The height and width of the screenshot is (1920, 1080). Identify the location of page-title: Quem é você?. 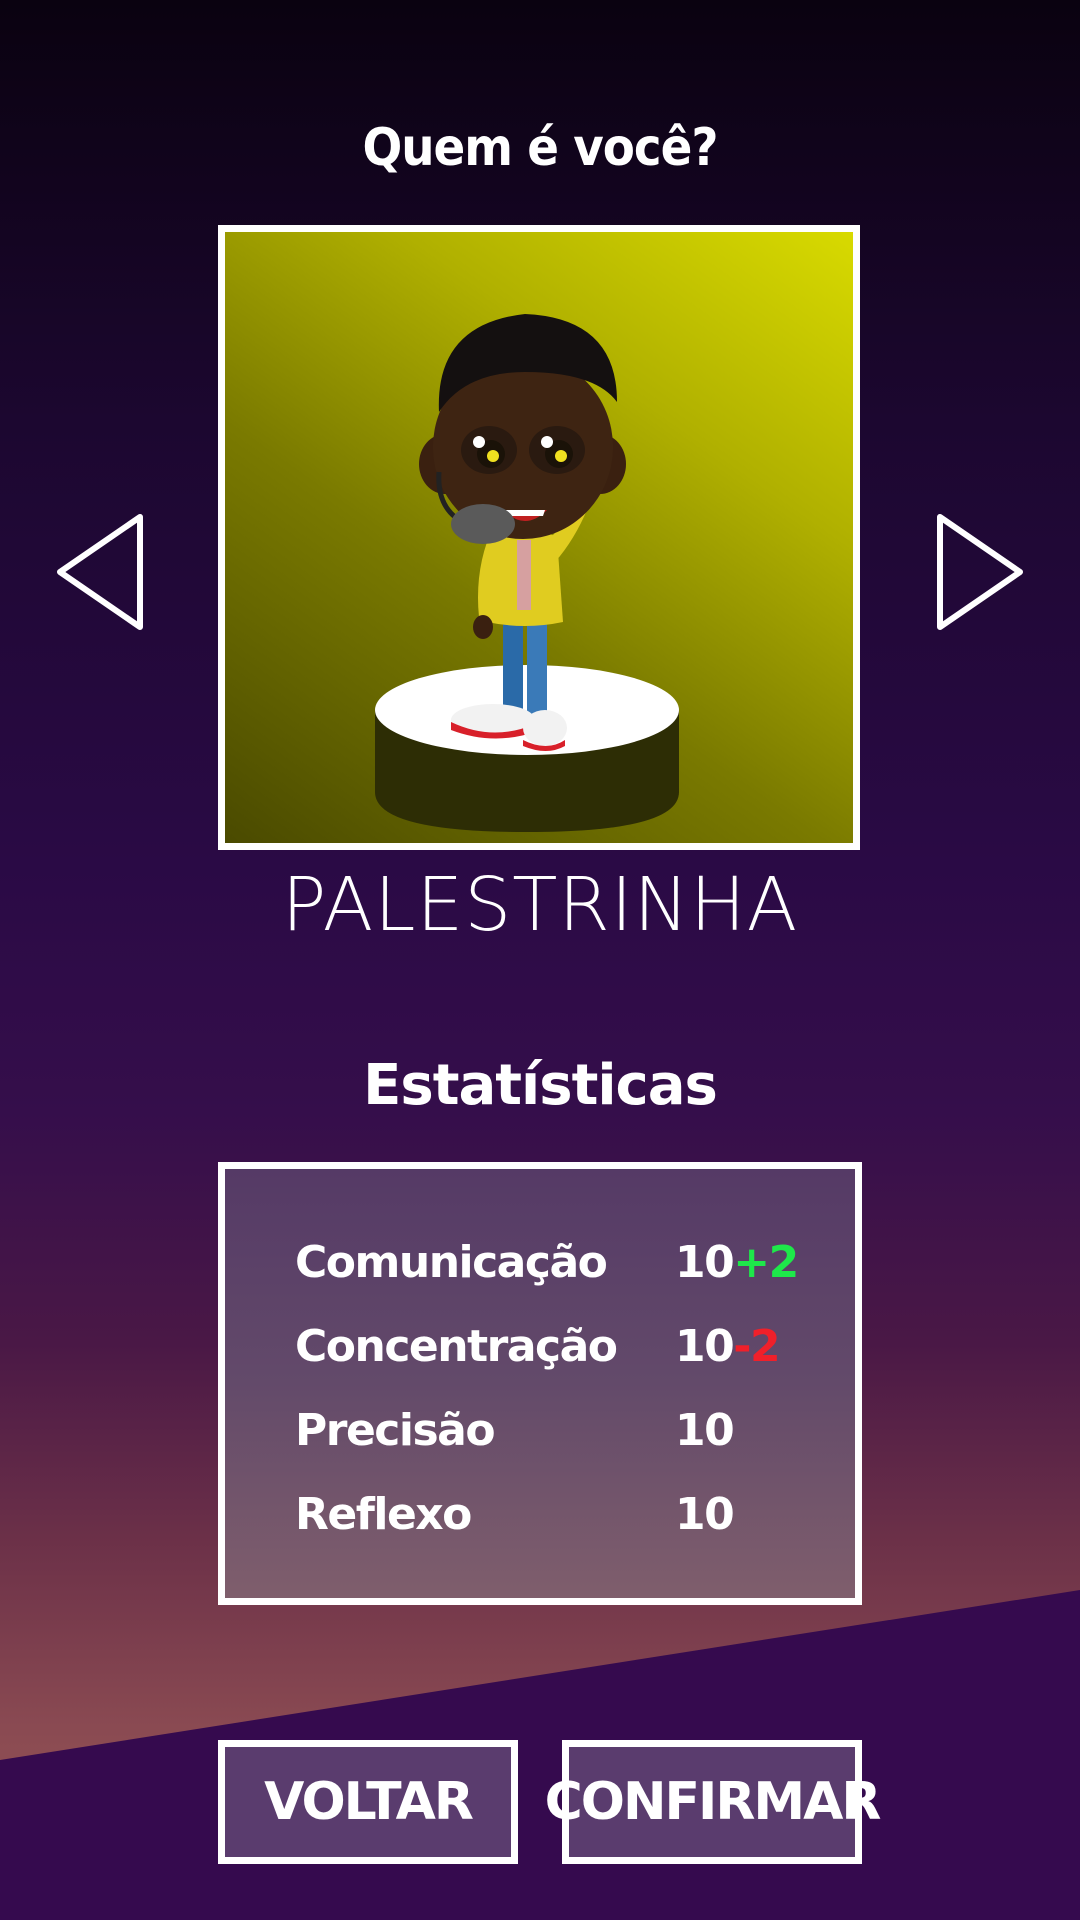
(540, 148).